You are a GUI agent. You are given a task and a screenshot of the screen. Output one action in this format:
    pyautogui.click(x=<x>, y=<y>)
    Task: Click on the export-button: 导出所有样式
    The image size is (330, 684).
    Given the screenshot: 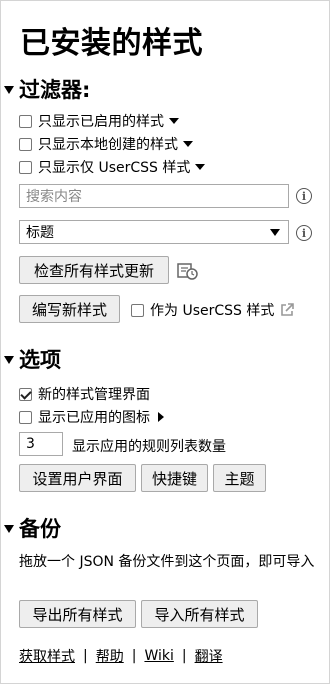 What is the action you would take?
    pyautogui.click(x=77, y=614)
    